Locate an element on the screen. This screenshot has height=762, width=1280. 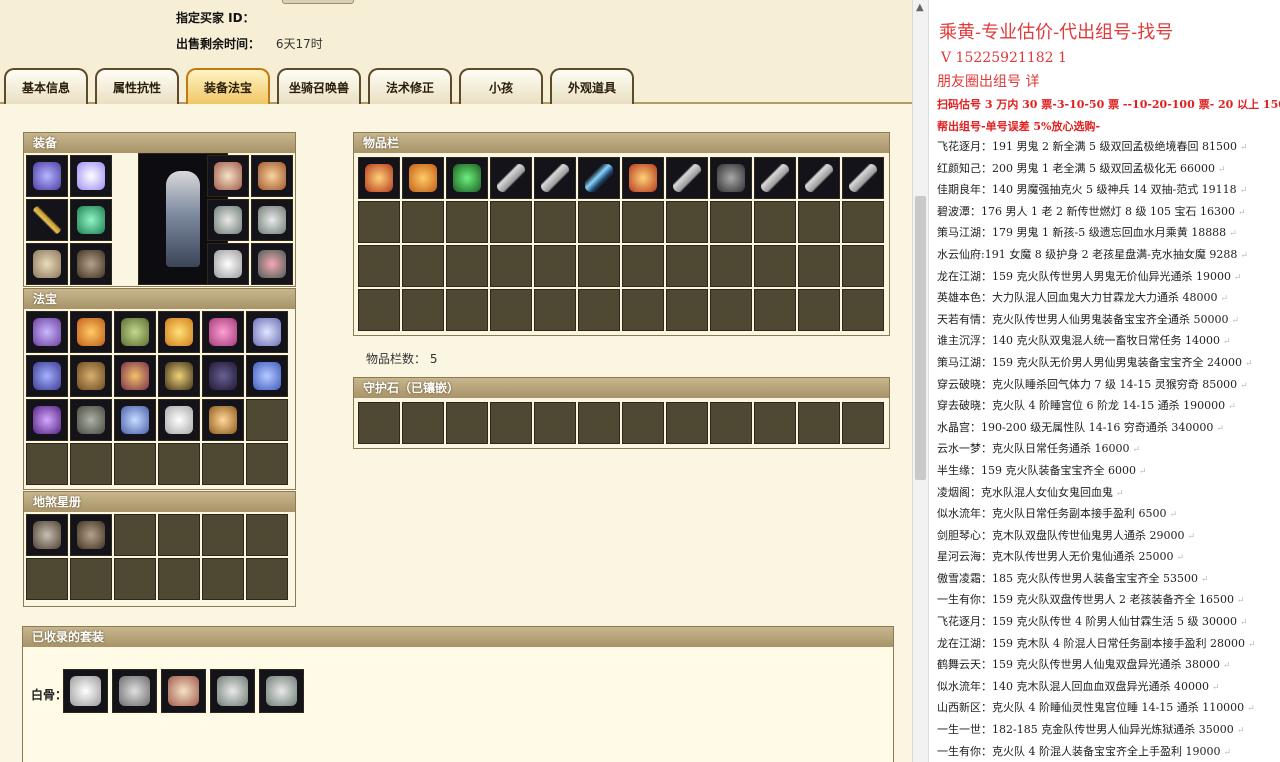
notes-title: 乘黄-专业估价-代出组号-找号 is located at coordinates (1056, 32).